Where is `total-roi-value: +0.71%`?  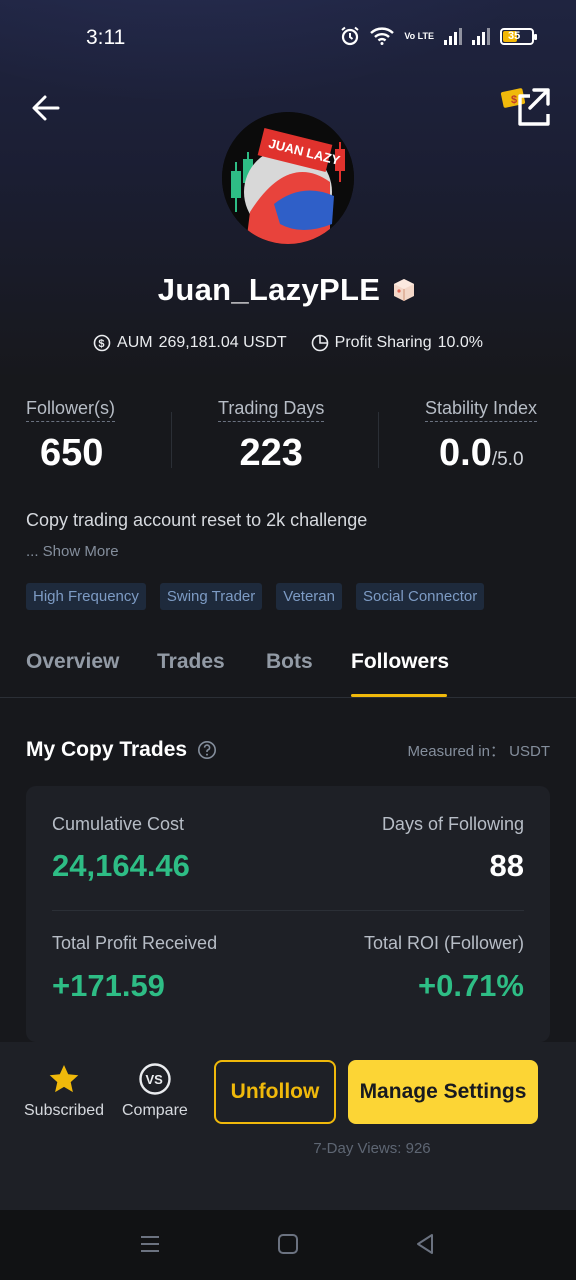
total-roi-value: +0.71% is located at coordinates (470, 985).